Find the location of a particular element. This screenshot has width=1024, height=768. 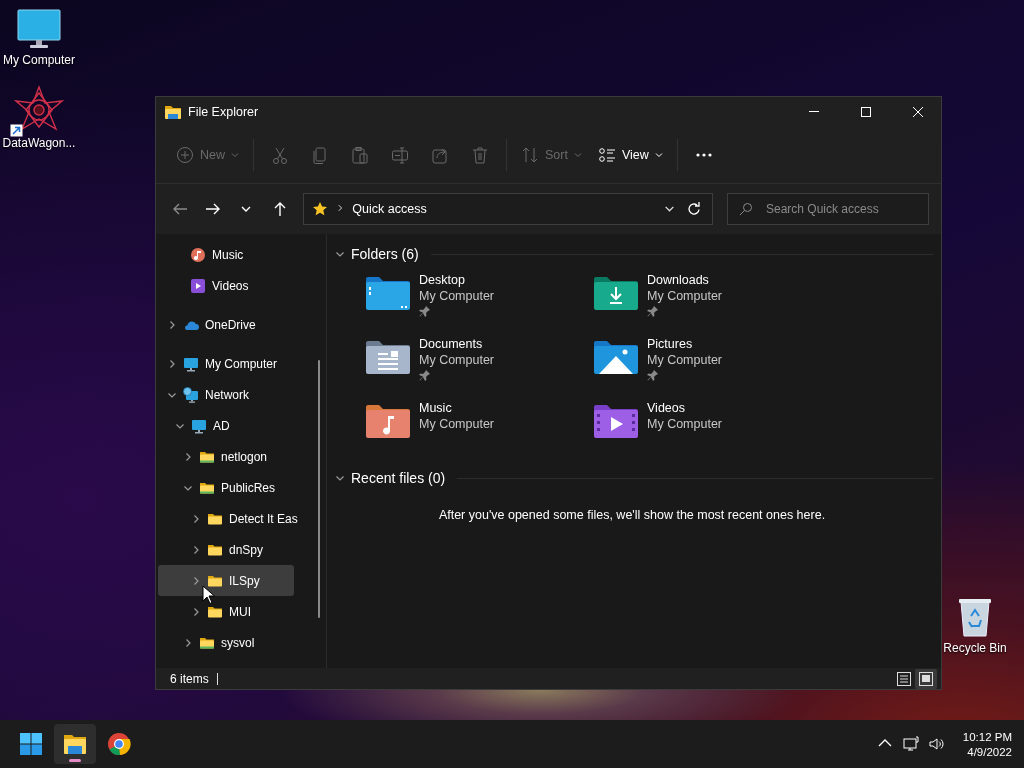

star-icon is located at coordinates (320, 209).